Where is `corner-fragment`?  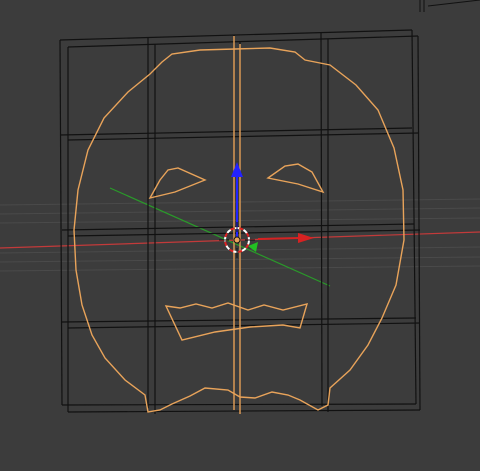 corner-fragment is located at coordinates (449, 6).